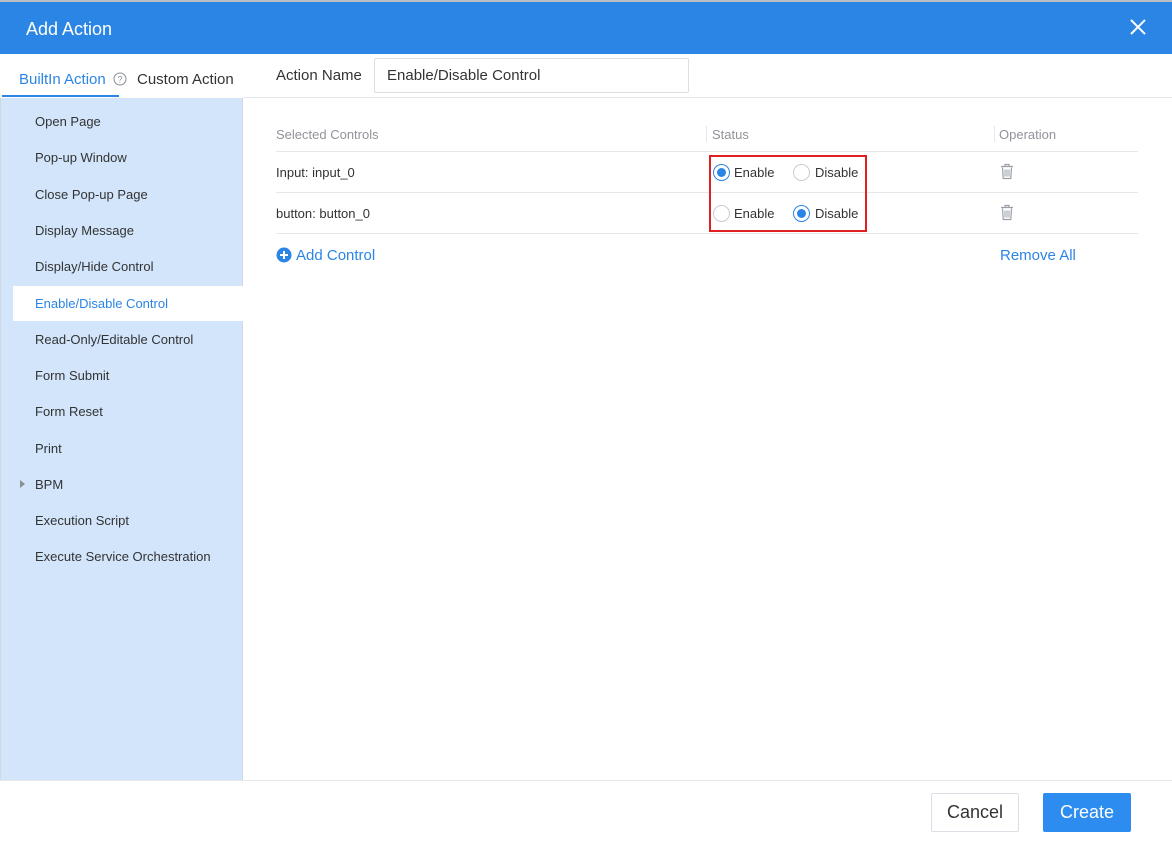 This screenshot has width=1172, height=842. Describe the element at coordinates (1038, 255) in the screenshot. I see `remove-all-link: Remove All` at that location.